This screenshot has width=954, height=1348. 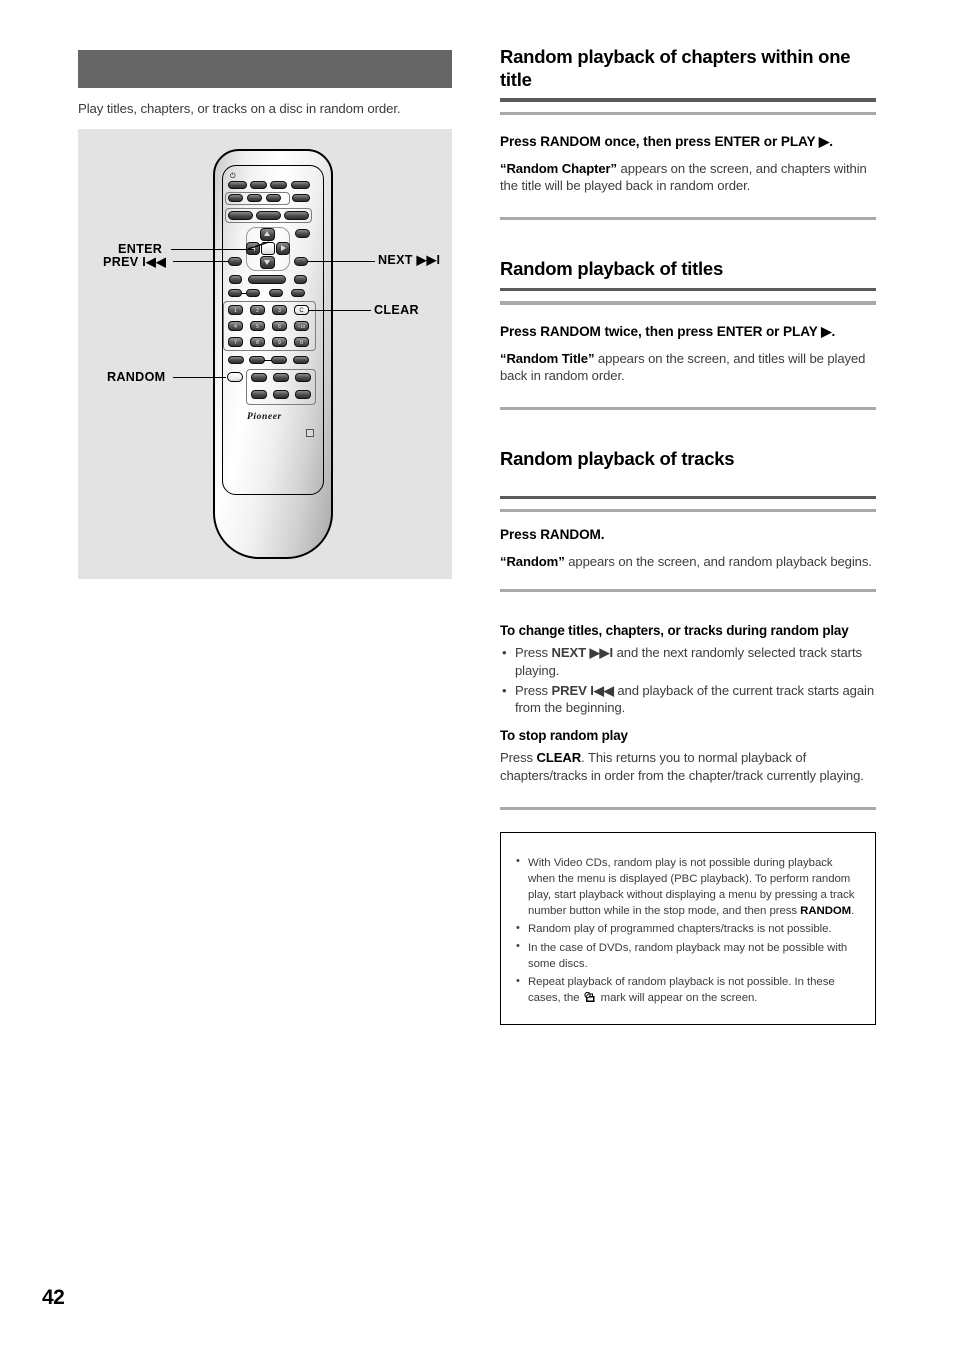 I want to click on remote-button-r1b, so click(x=258, y=185).